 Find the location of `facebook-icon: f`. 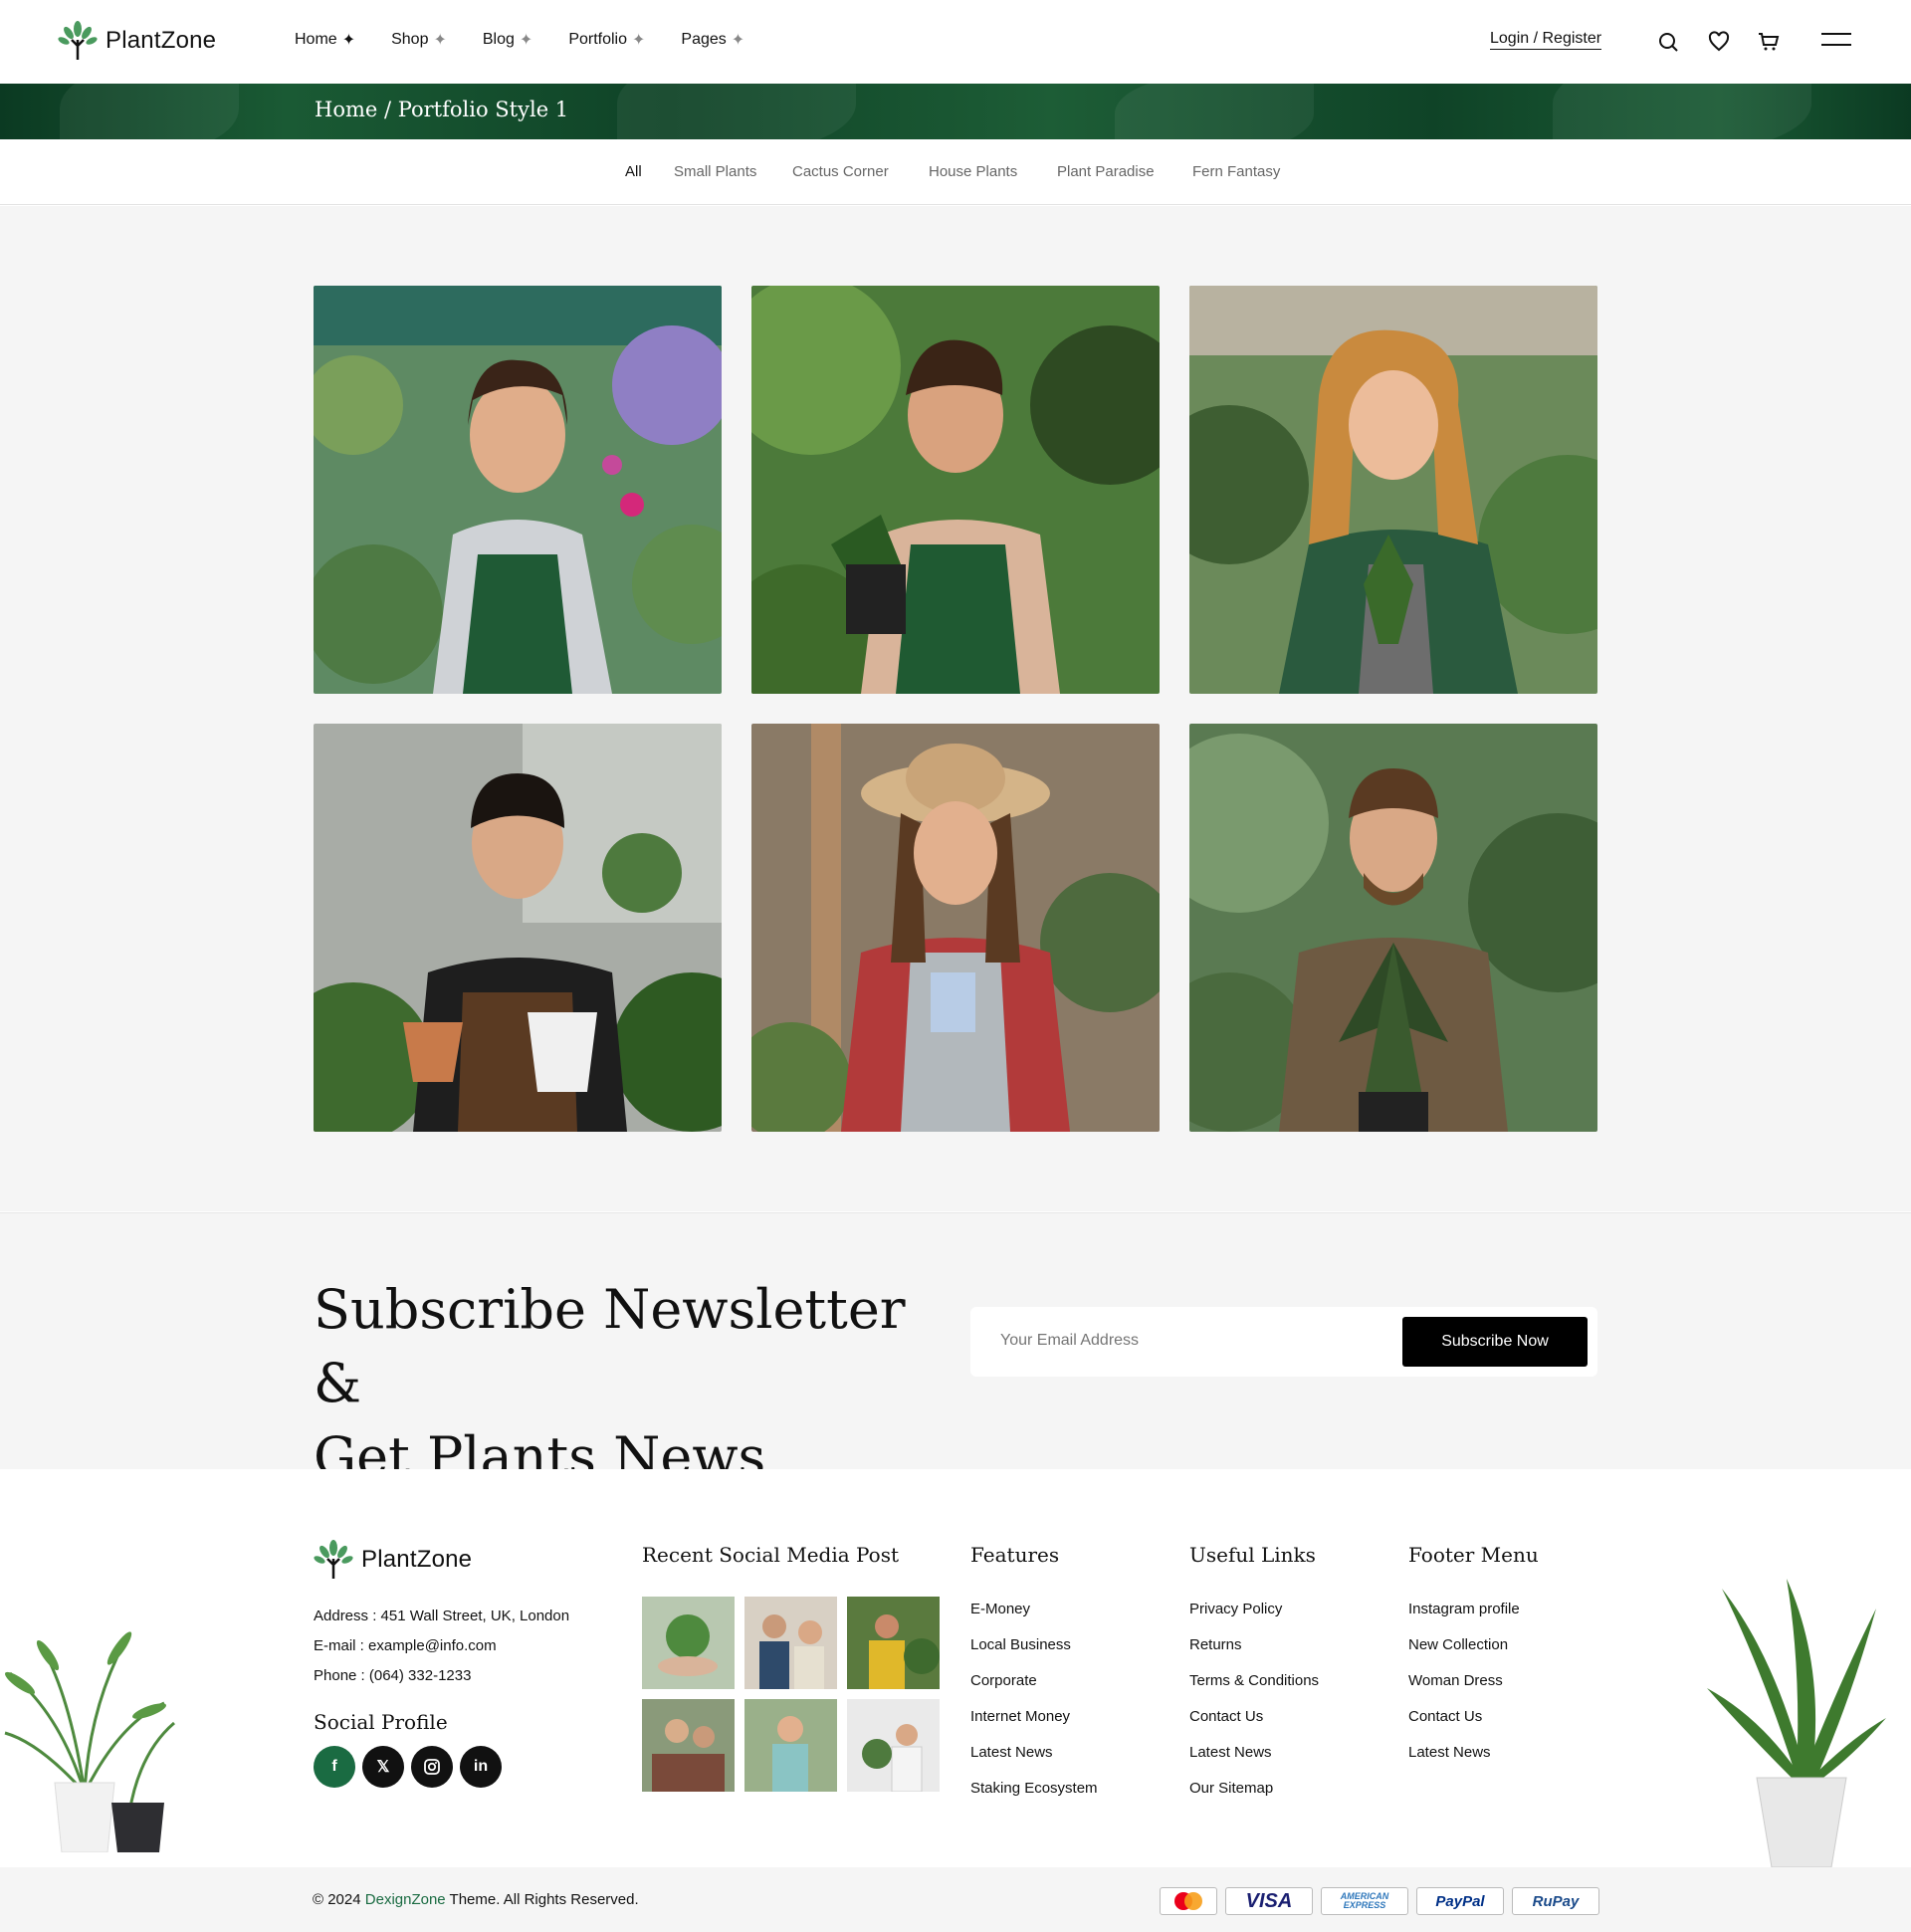

facebook-icon: f is located at coordinates (334, 1767).